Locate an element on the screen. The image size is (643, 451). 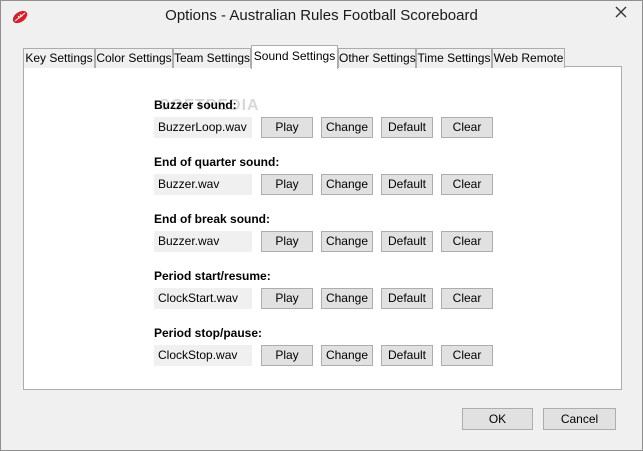
end-of-break-play-button: Play is located at coordinates (287, 241).